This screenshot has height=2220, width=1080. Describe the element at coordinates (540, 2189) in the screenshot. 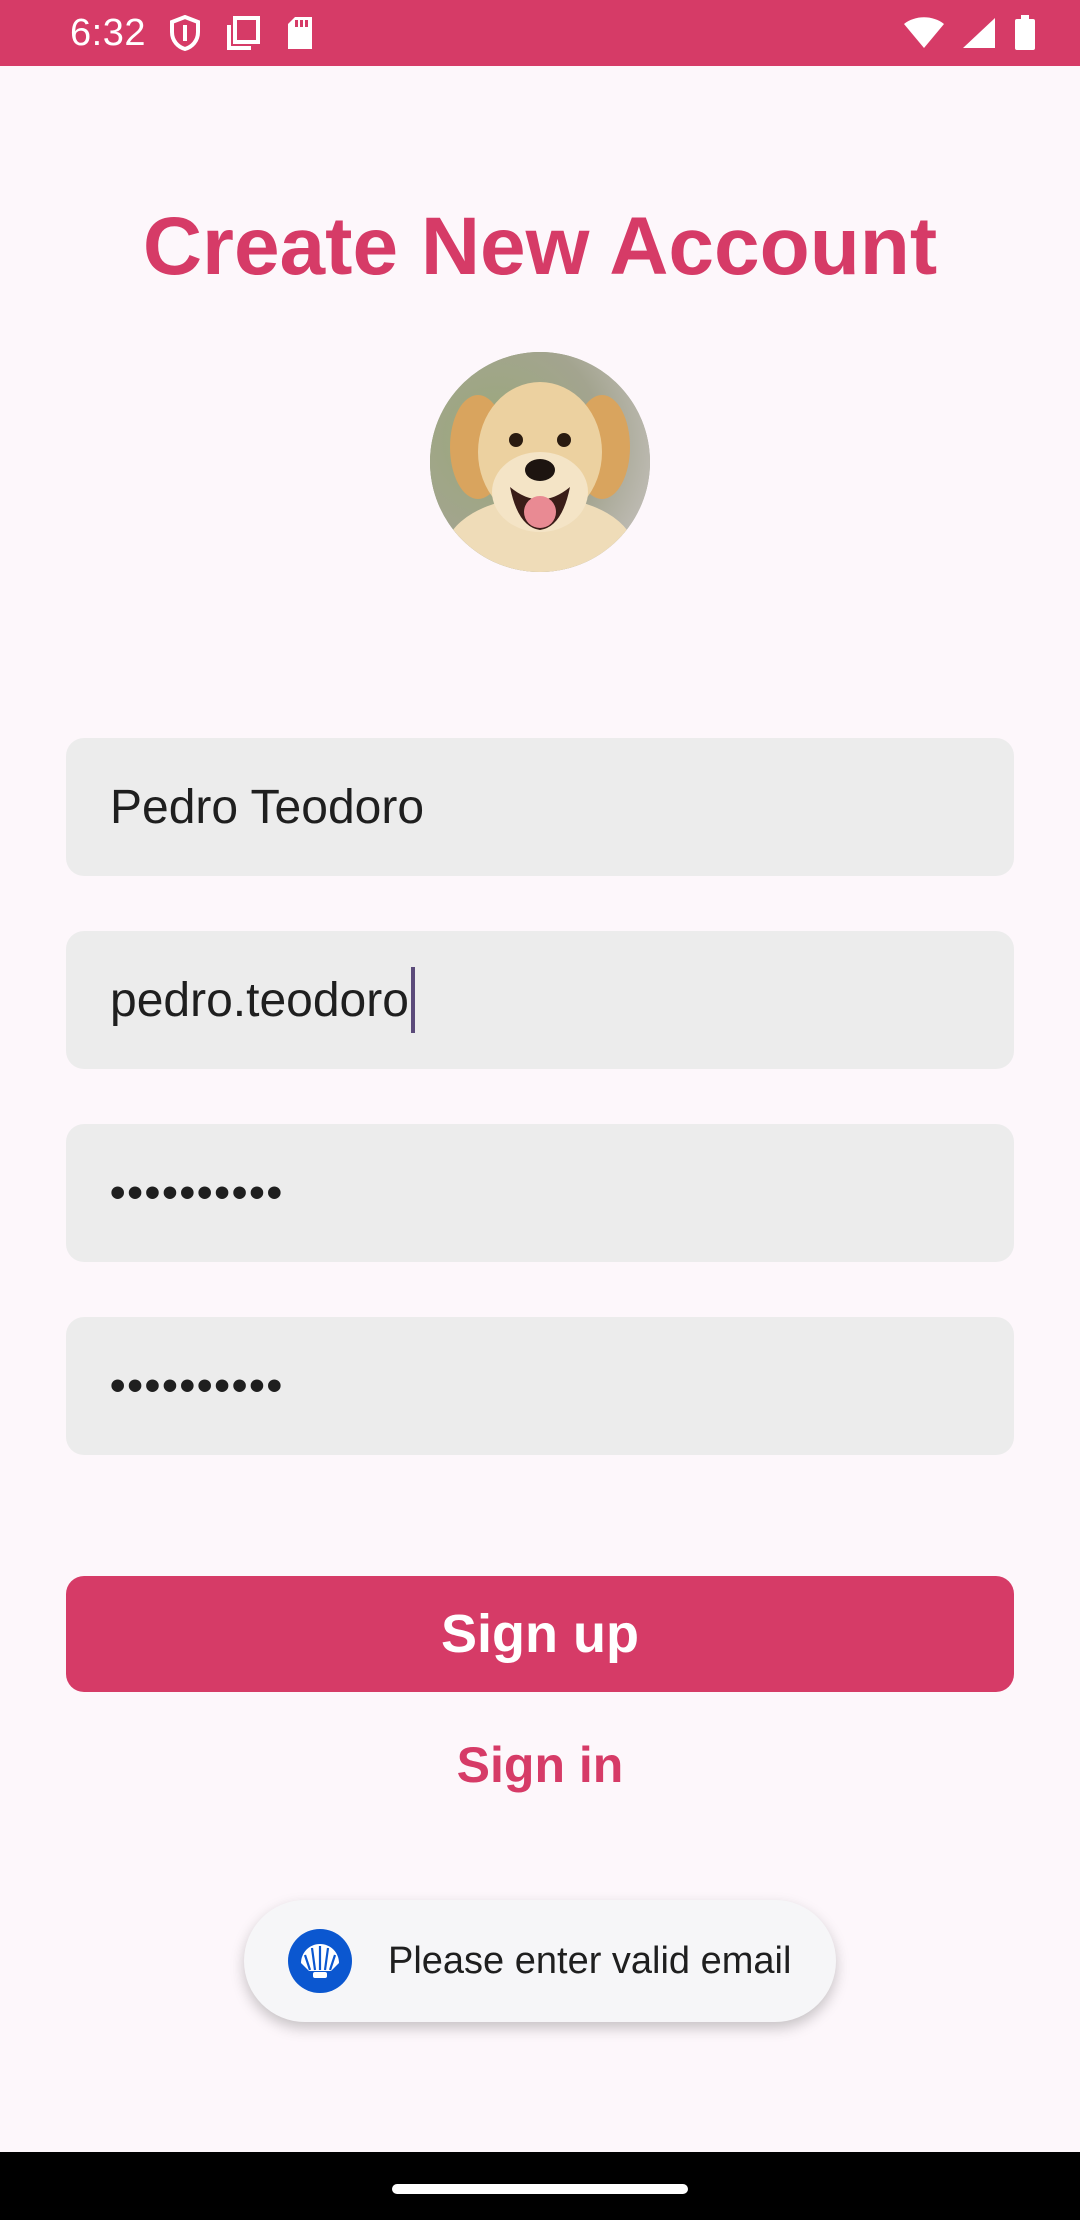

I see `home-handle` at that location.